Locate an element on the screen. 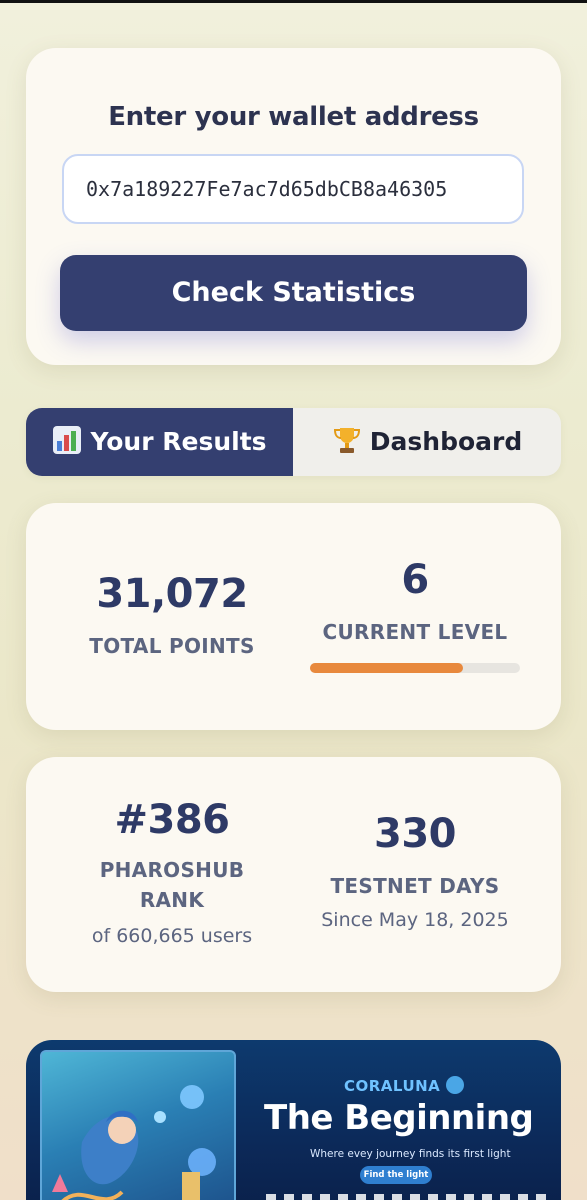 This screenshot has height=1200, width=587. banner-bottom-text-decoration is located at coordinates (406, 1197).